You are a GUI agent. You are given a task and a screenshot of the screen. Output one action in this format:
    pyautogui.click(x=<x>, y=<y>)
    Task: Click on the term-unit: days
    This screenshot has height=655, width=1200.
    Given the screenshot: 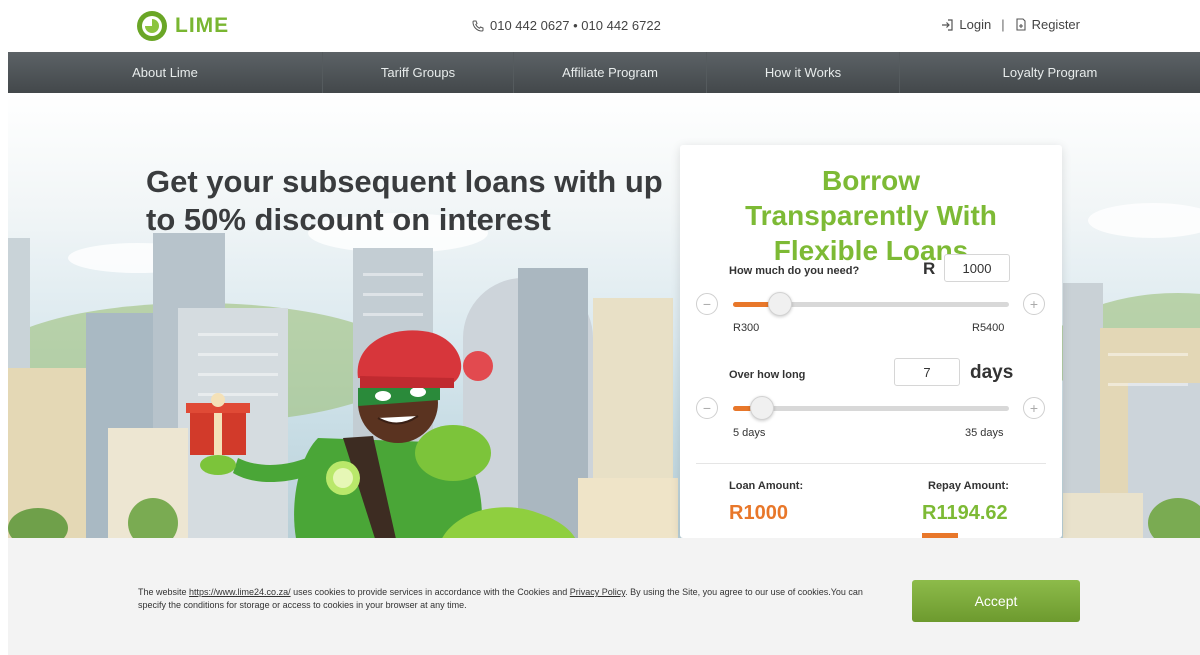 What is the action you would take?
    pyautogui.click(x=992, y=372)
    